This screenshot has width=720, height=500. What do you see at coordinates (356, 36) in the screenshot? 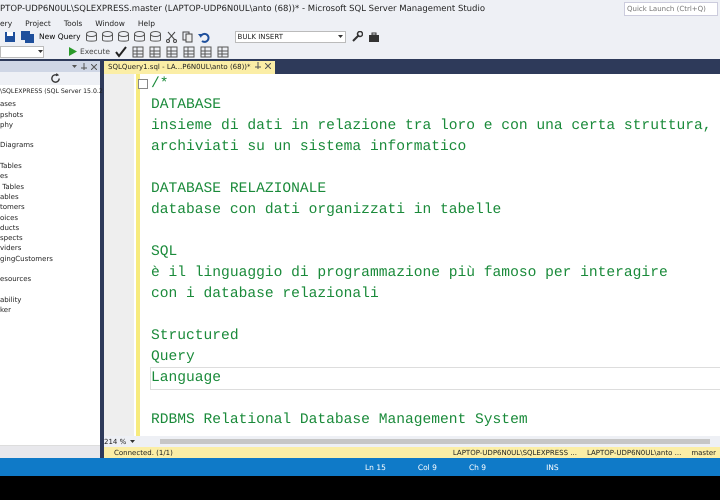
I see `wrench-icon` at bounding box center [356, 36].